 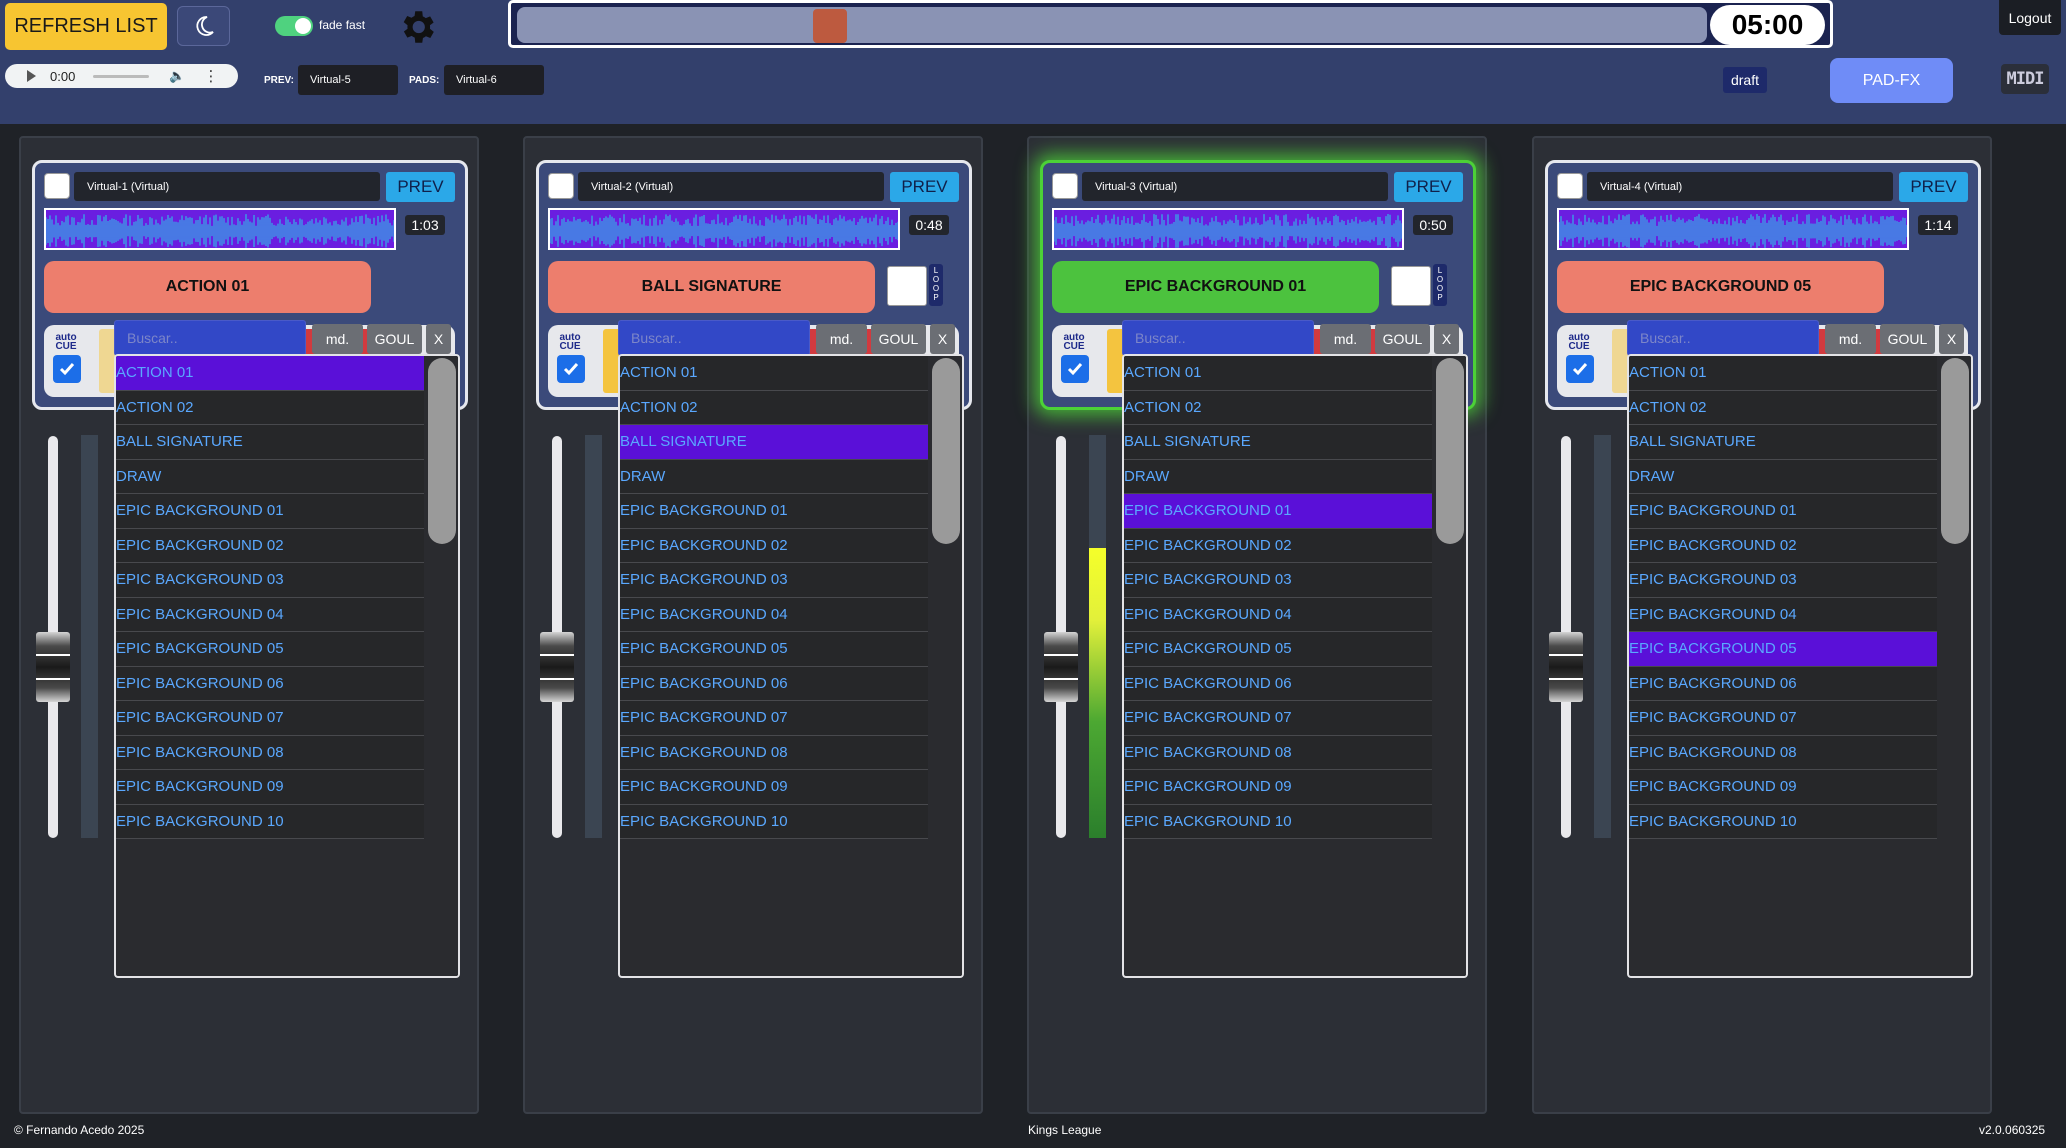 I want to click on current-track-button: EPIC BACKGROUND 05, so click(x=1720, y=287).